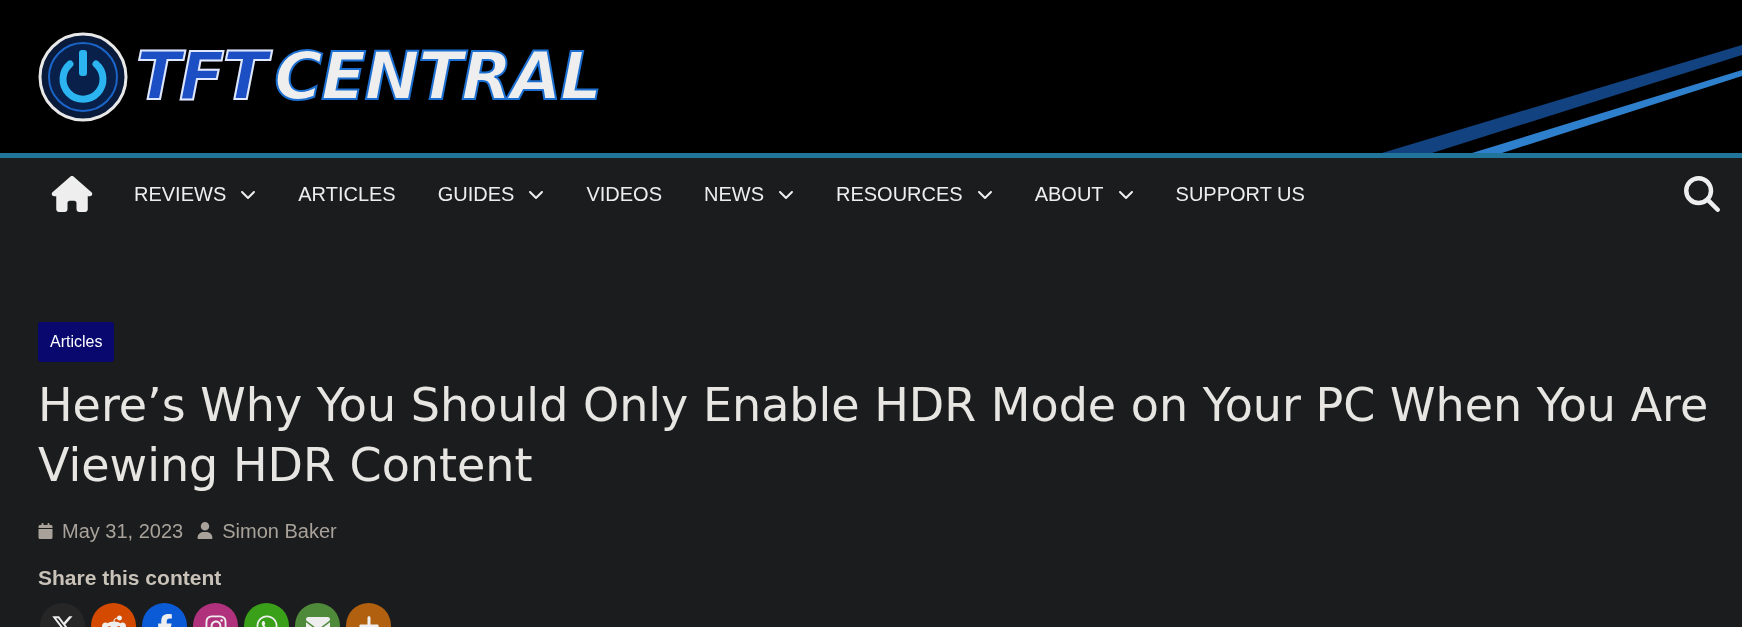 This screenshot has height=627, width=1742. What do you see at coordinates (347, 194) in the screenshot?
I see `nav-link: ARTICLES` at bounding box center [347, 194].